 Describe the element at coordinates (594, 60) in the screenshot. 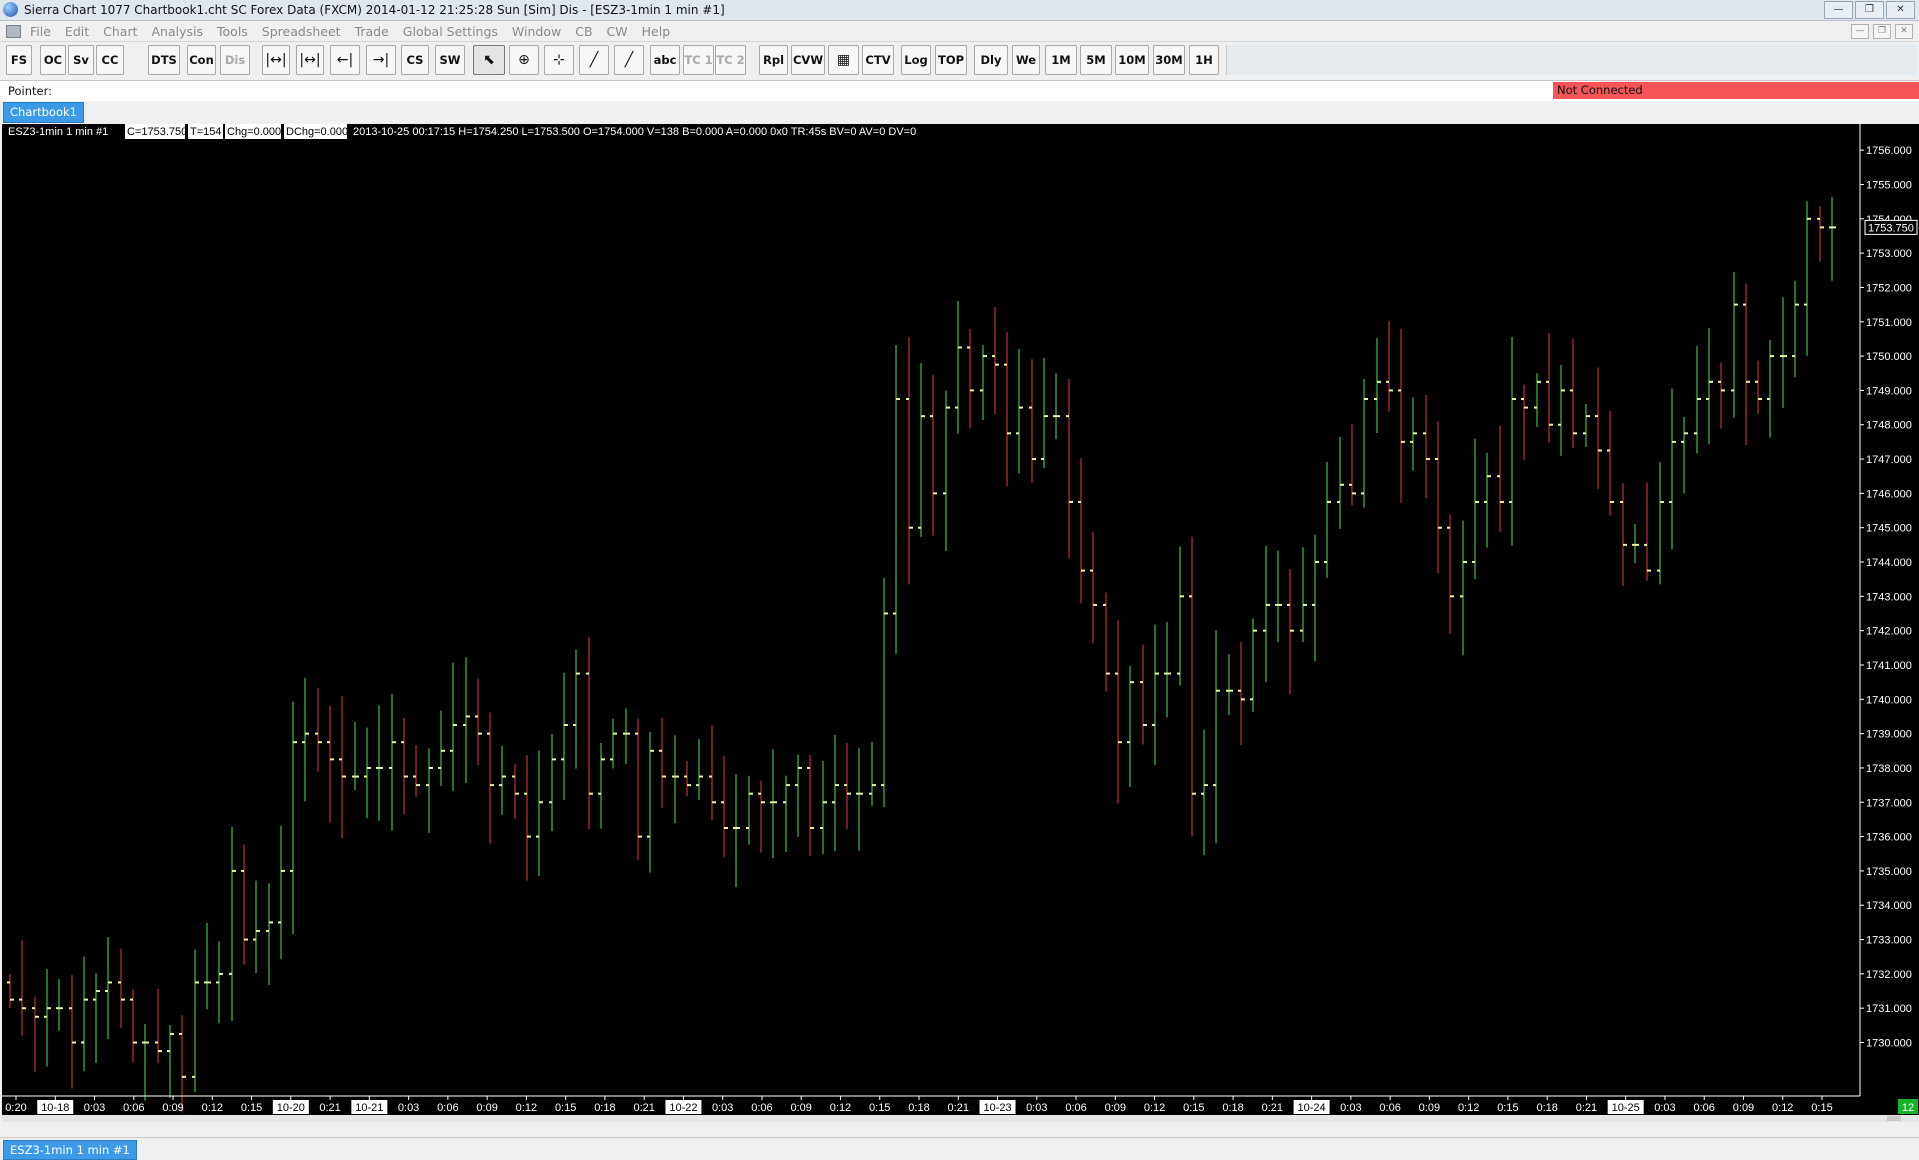

I see `line-tool-icon: ╱` at that location.